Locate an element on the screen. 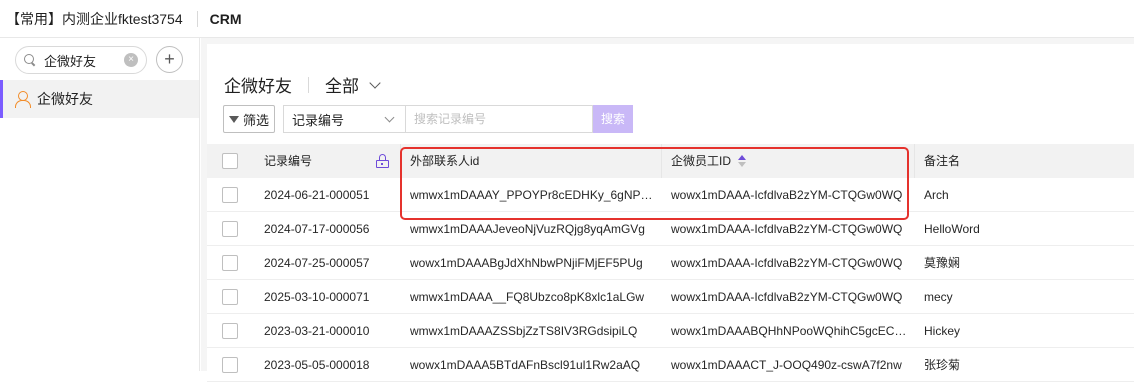  table-header: 记录编号 外部联系人id 企微员工ID 备注名 is located at coordinates (670, 161).